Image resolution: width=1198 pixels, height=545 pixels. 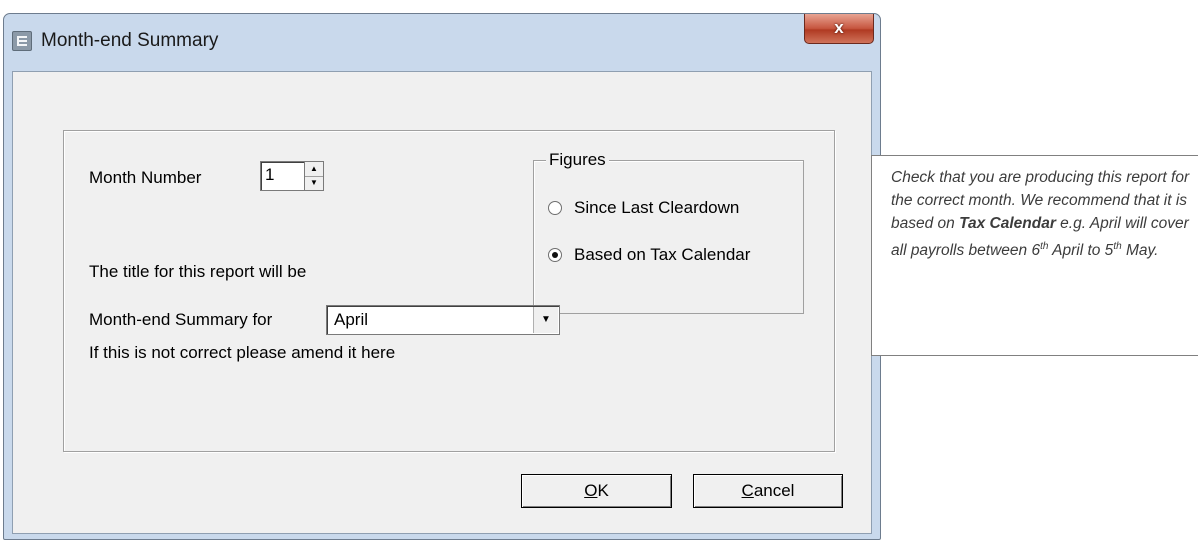 What do you see at coordinates (662, 254) in the screenshot?
I see `radio-label: Based on Tax Calendar` at bounding box center [662, 254].